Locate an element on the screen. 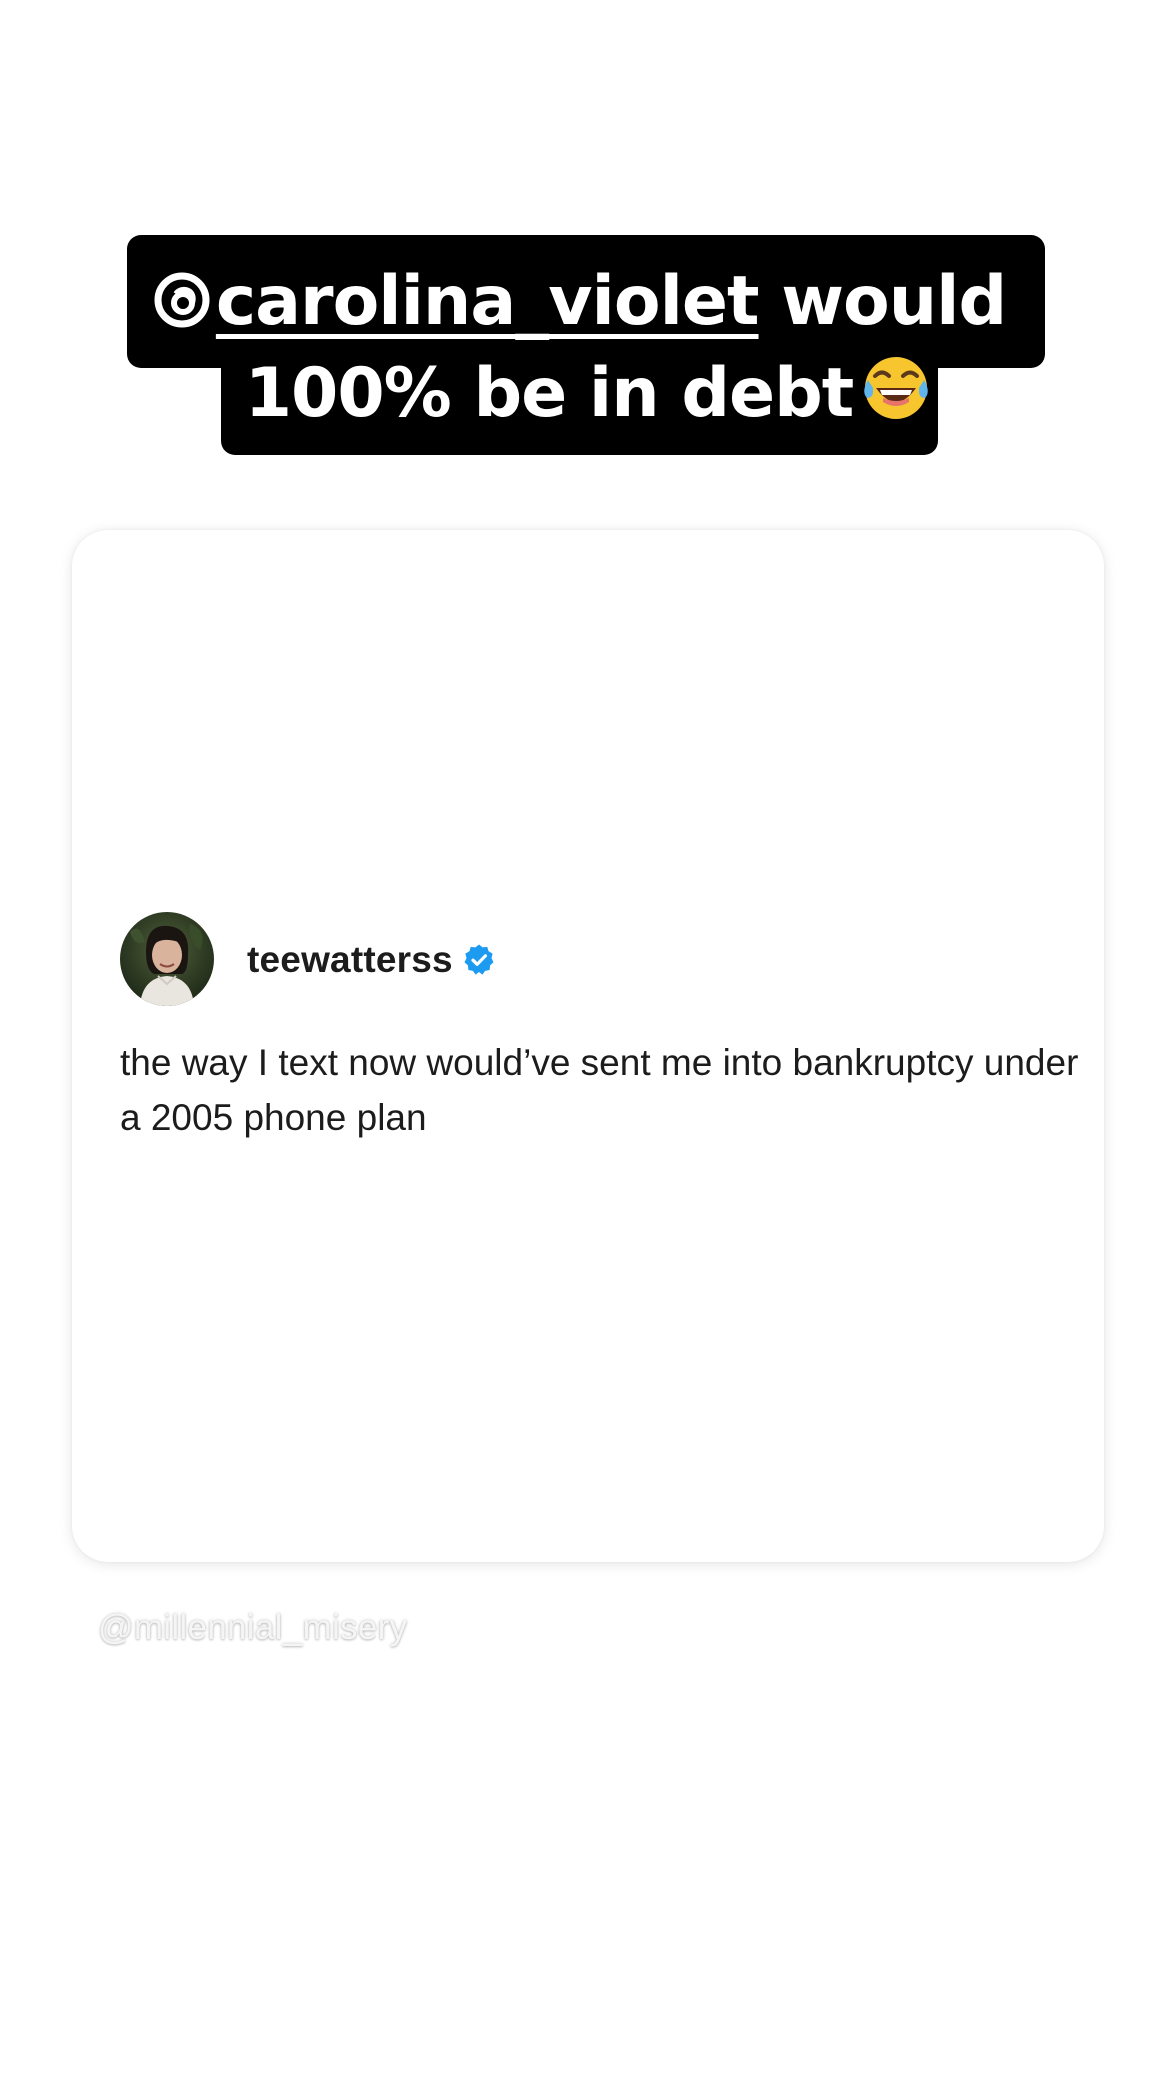 The height and width of the screenshot is (2080, 1170). face-with-tears-of-joy-emoji is located at coordinates (896, 388).